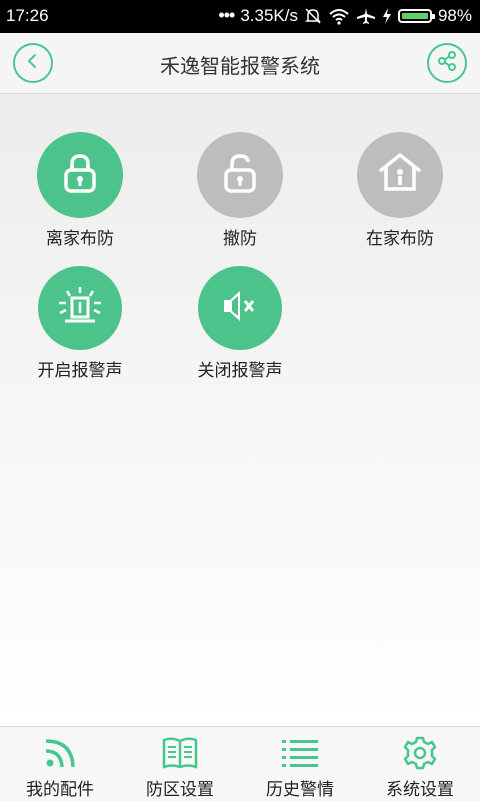  I want to click on action-disarm: 撤防, so click(240, 190).